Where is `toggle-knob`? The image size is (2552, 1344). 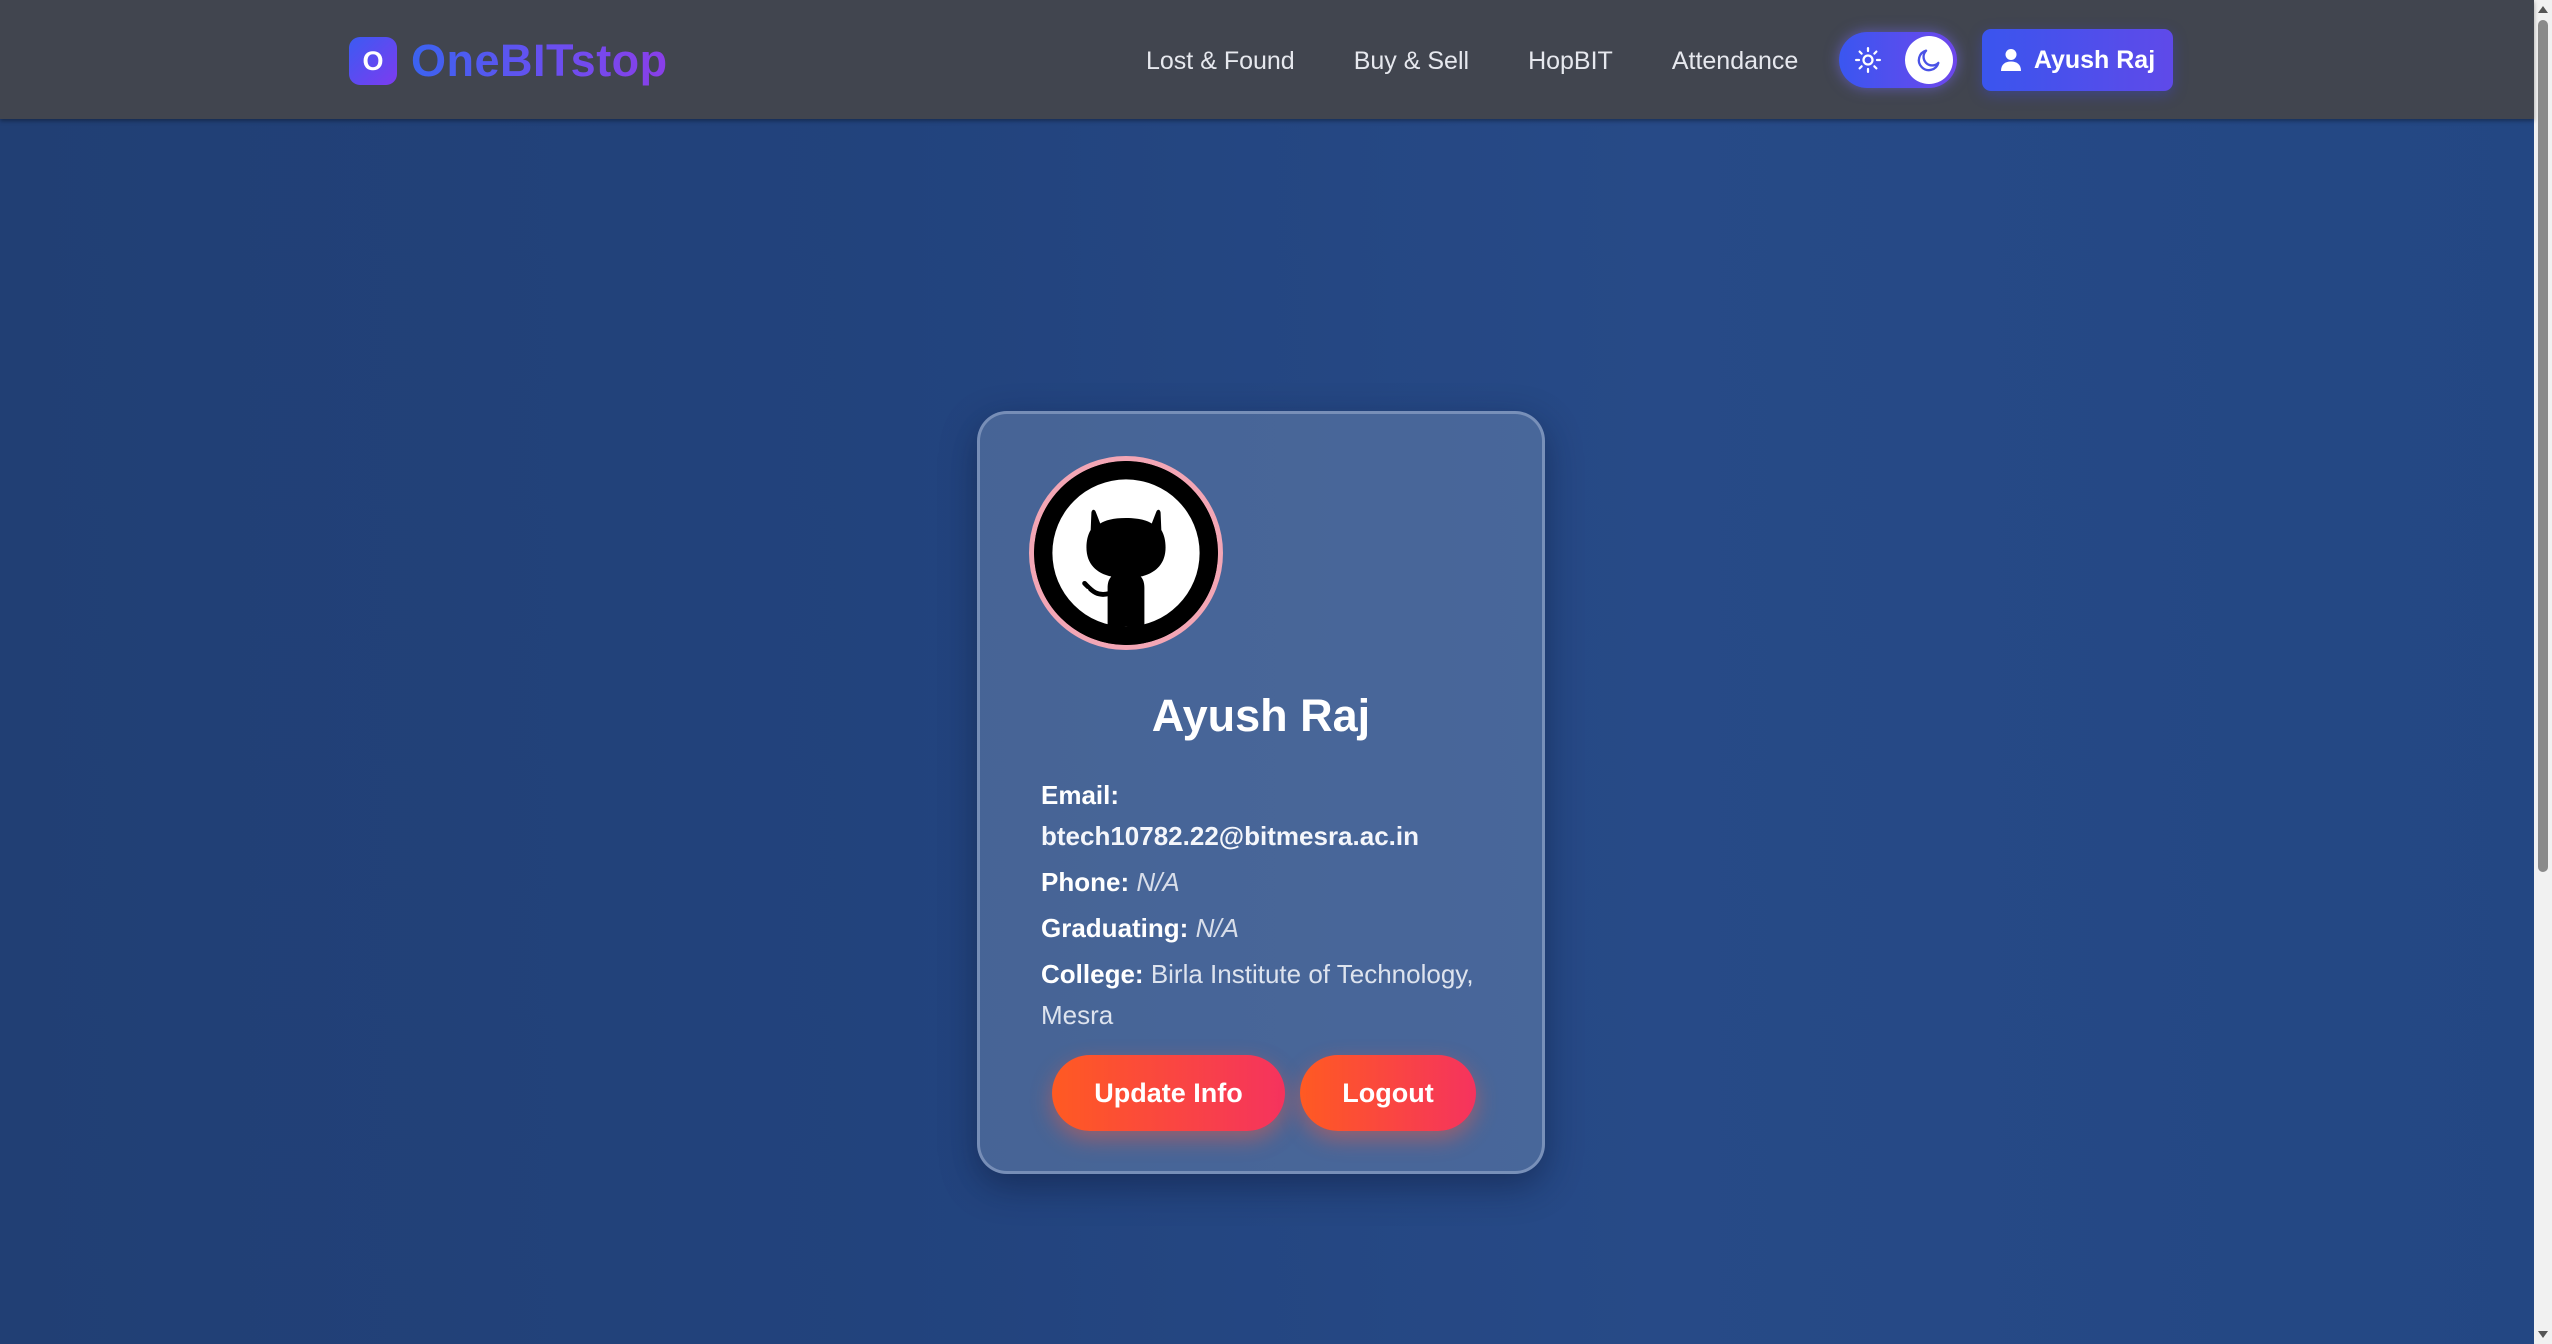
toggle-knob is located at coordinates (1929, 60).